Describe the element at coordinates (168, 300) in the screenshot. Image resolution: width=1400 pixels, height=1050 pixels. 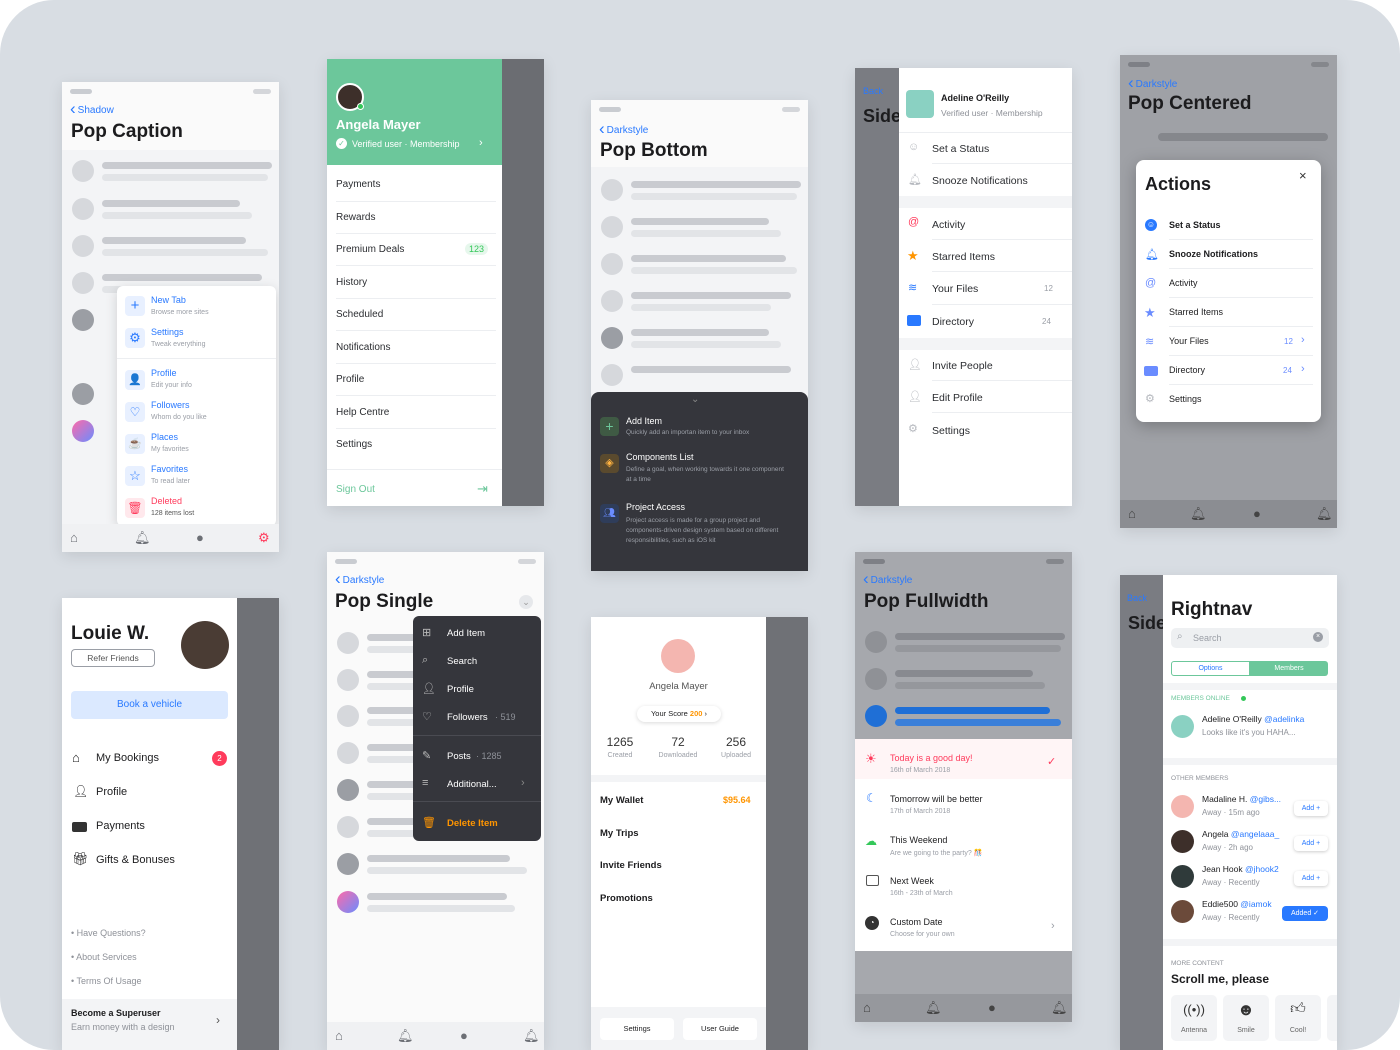
I see `menu-item-new-tab: New Tab` at that location.